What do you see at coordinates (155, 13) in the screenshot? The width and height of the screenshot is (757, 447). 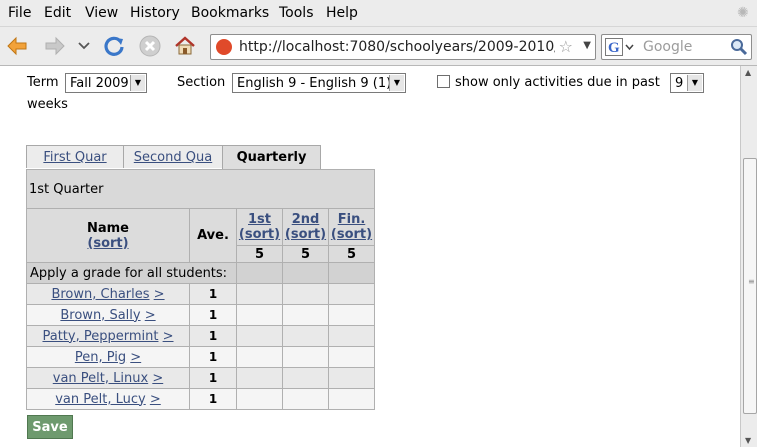 I see `menu-history: History` at bounding box center [155, 13].